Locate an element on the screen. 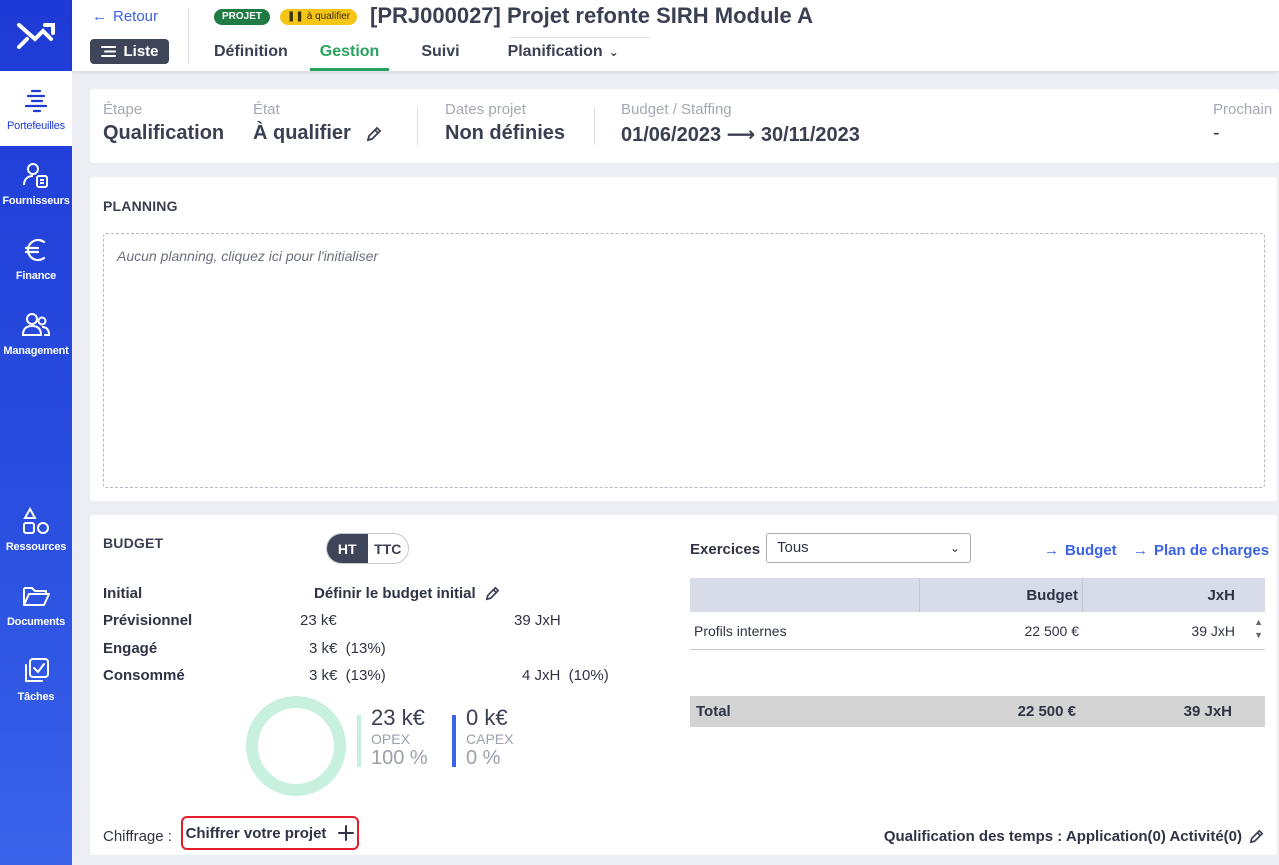 This screenshot has width=1279, height=865. exercices-select: Tous ⌄ is located at coordinates (868, 548).